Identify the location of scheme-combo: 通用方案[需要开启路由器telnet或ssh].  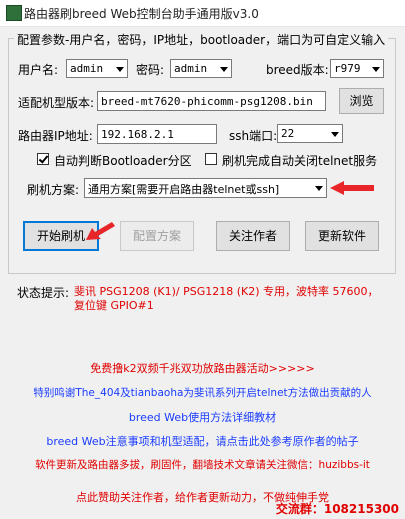
(205, 188).